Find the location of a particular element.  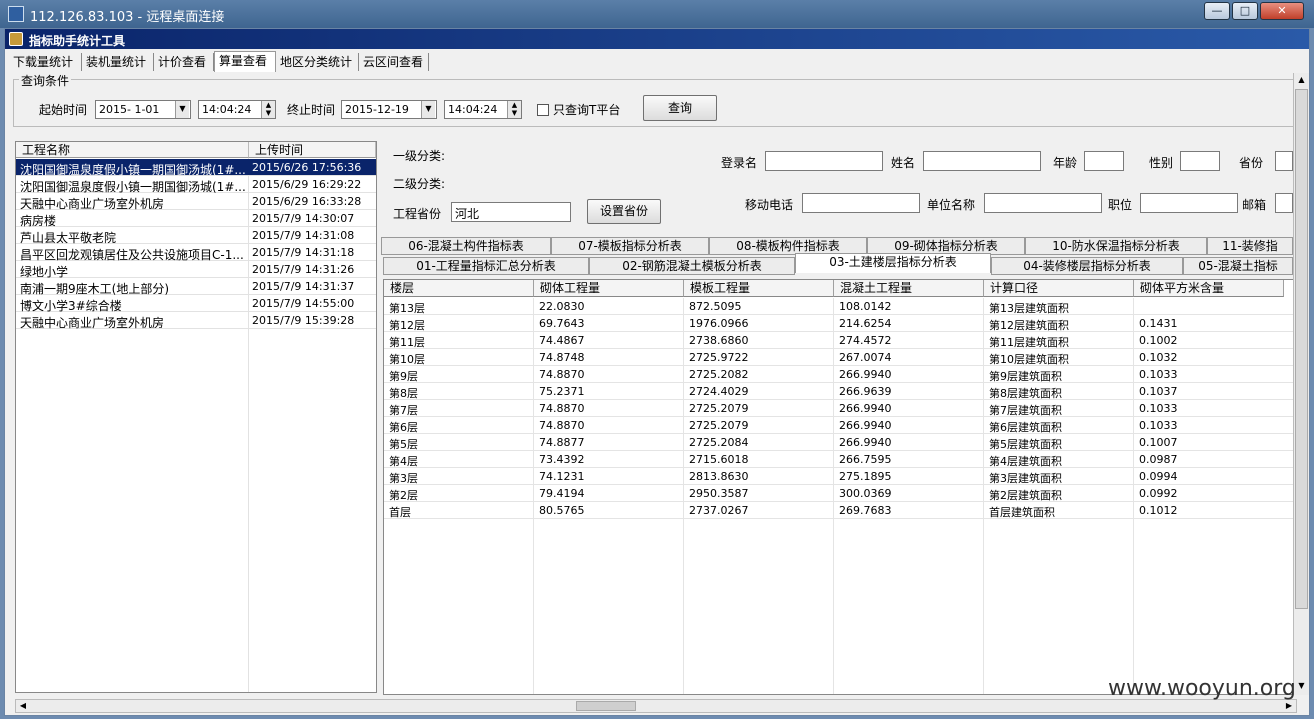

position-input is located at coordinates (1189, 203).